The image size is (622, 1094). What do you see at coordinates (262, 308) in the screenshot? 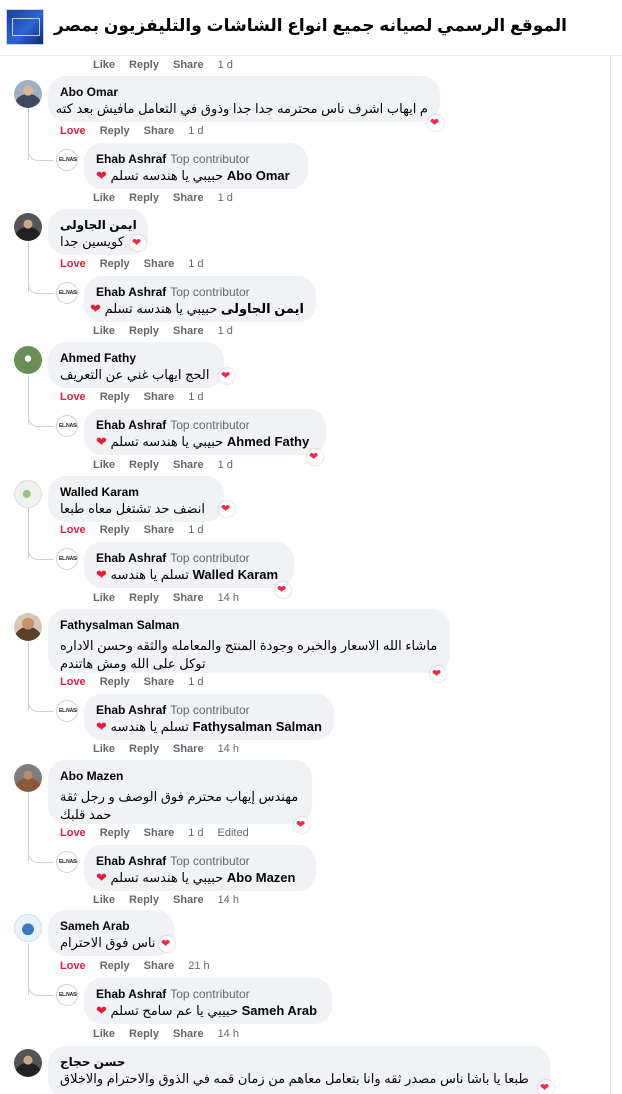
I see `reply-mention: ايمن الجاولى` at bounding box center [262, 308].